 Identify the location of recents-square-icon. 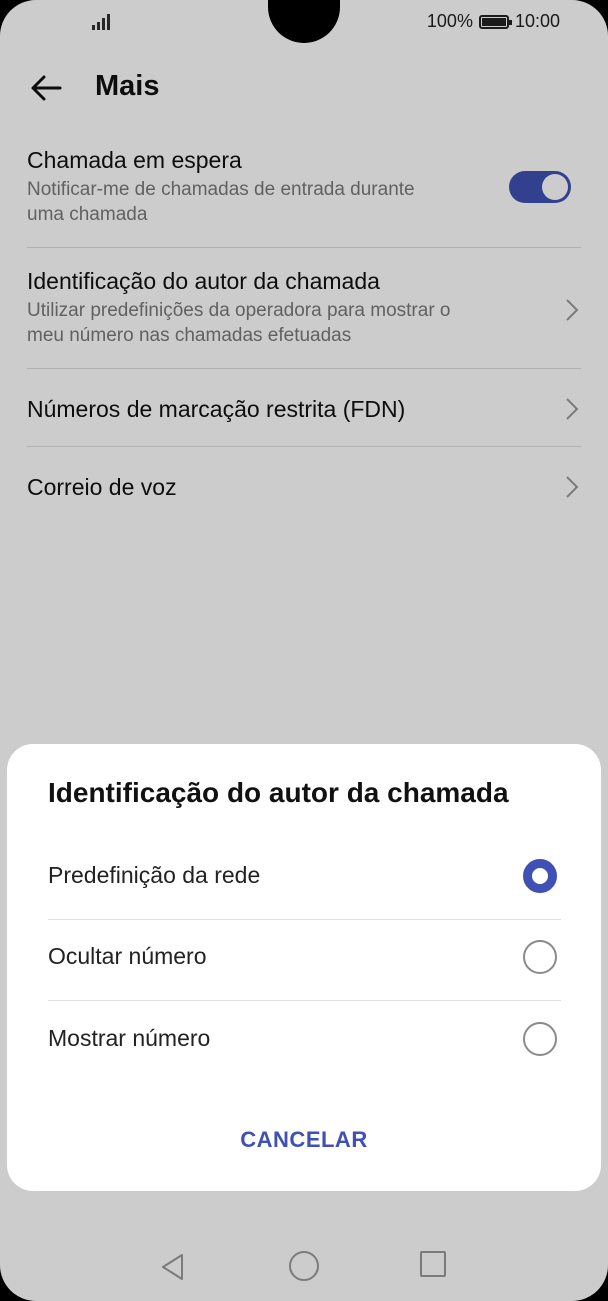
(433, 1264).